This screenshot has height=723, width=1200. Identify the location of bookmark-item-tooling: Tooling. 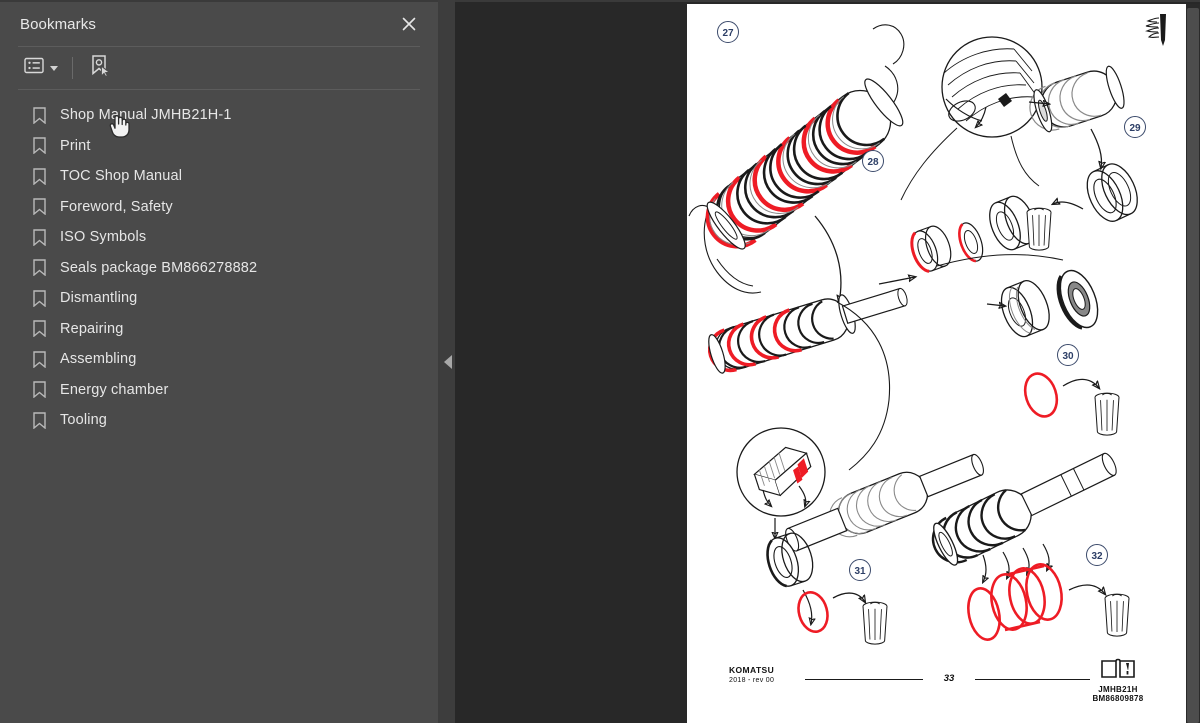
(219, 420).